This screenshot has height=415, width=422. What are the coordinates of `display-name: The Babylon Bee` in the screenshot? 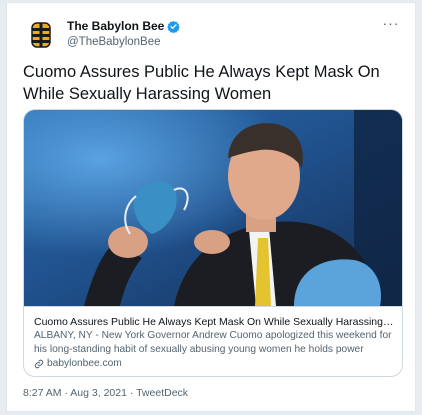 It's located at (115, 26).